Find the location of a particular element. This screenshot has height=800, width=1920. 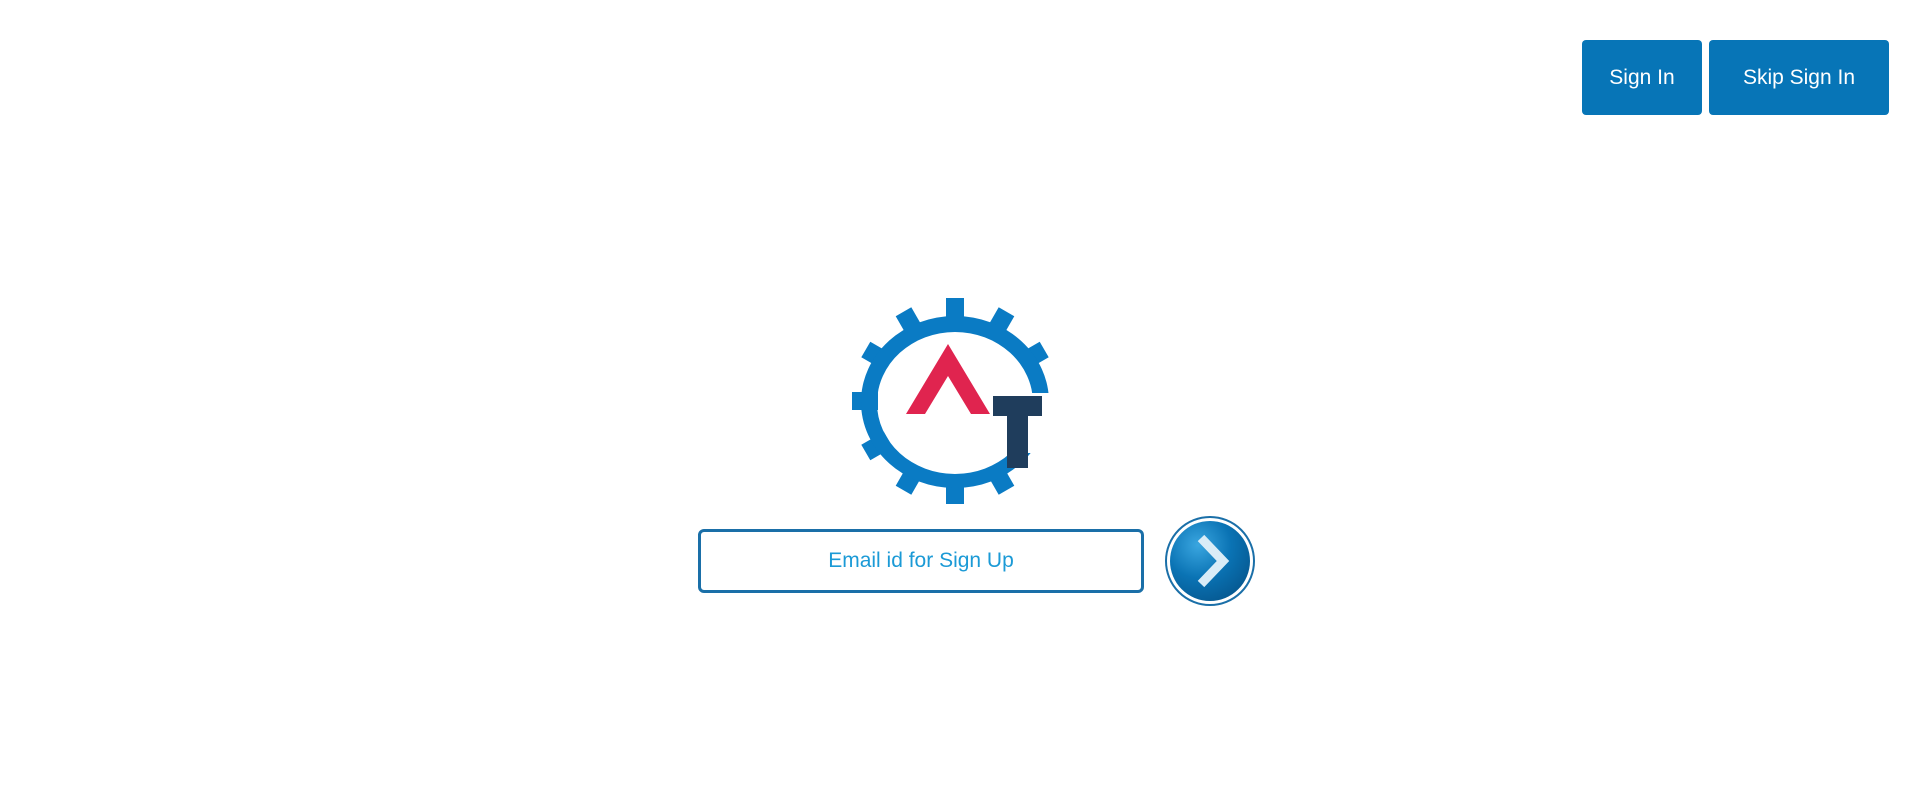

logo-letter-a is located at coordinates (948, 379).